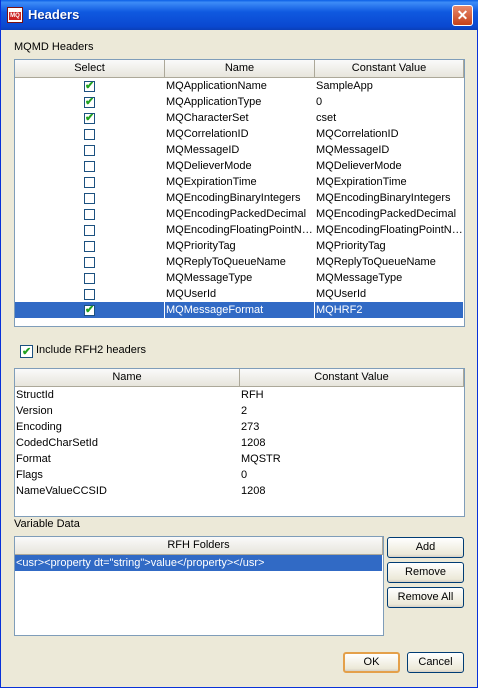 Image resolution: width=478 pixels, height=688 pixels. I want to click on column-header-select: Select, so click(90, 69).